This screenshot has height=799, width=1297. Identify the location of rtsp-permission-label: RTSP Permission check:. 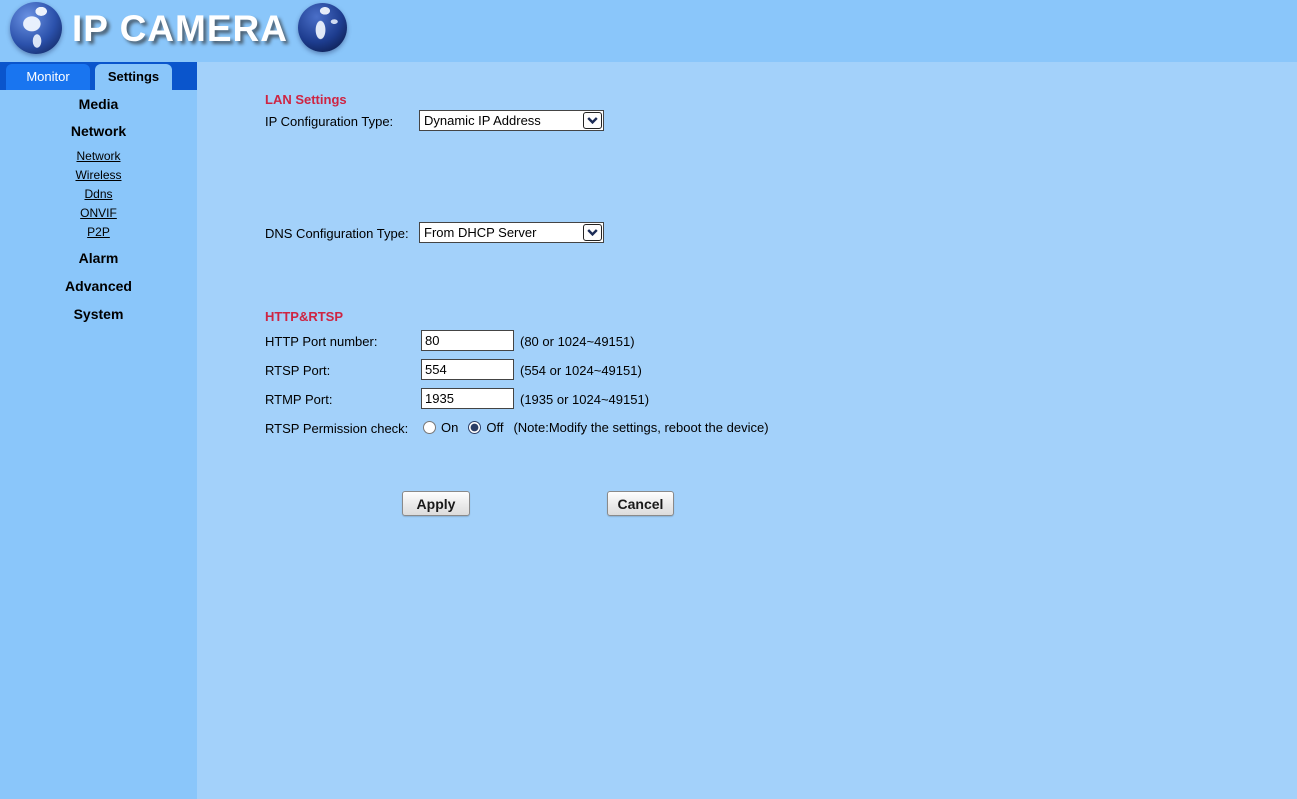
(337, 428).